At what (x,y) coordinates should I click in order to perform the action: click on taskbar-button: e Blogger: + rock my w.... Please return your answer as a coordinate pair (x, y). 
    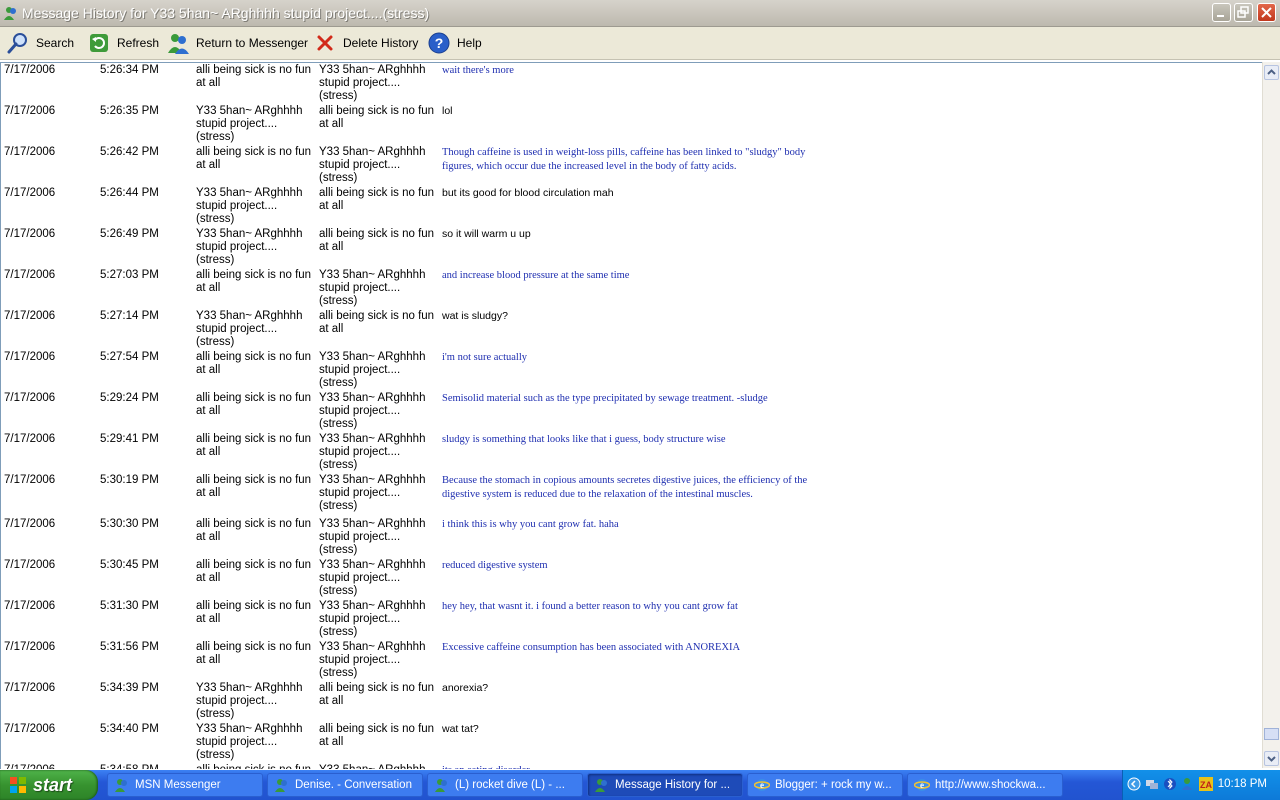
    Looking at the image, I should click on (825, 785).